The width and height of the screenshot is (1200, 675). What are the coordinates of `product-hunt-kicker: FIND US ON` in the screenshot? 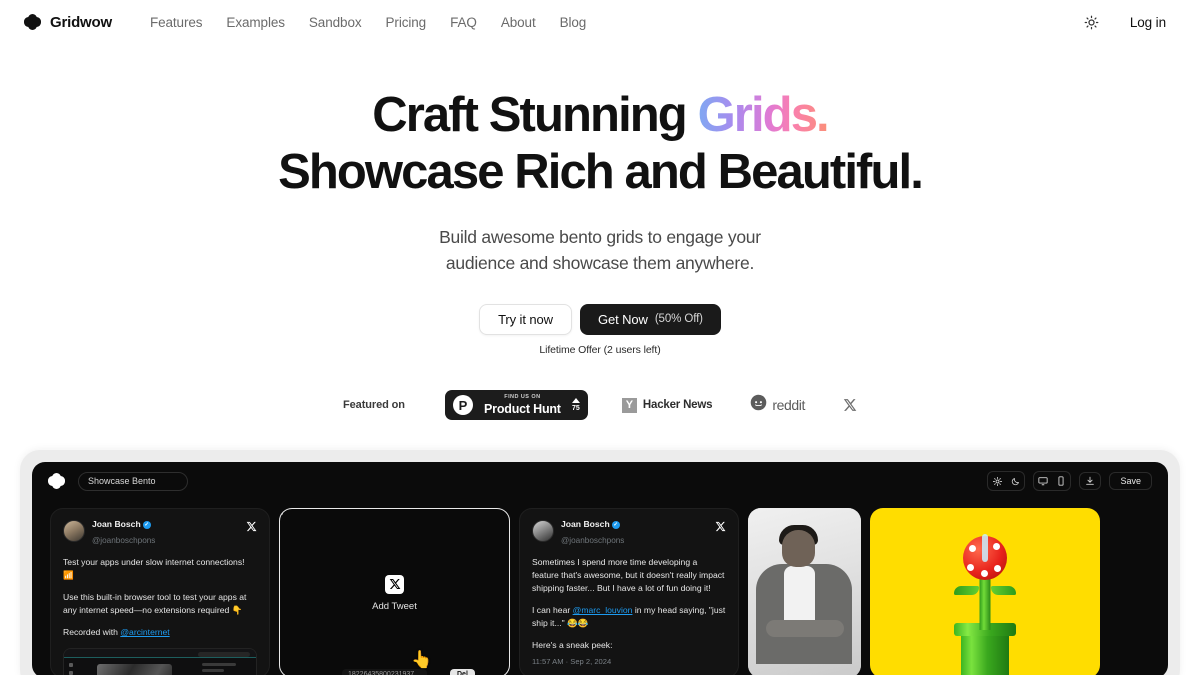 It's located at (522, 397).